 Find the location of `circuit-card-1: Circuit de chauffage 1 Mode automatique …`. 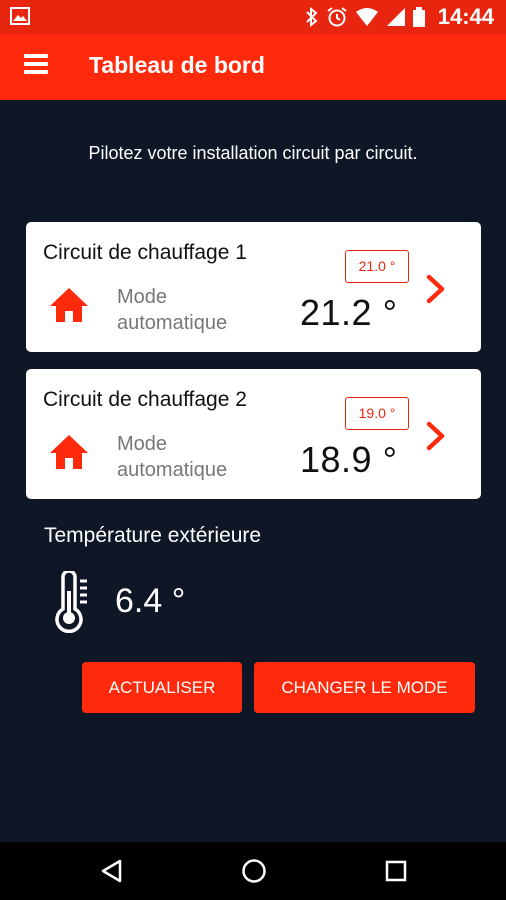

circuit-card-1: Circuit de chauffage 1 Mode automatique … is located at coordinates (253, 287).